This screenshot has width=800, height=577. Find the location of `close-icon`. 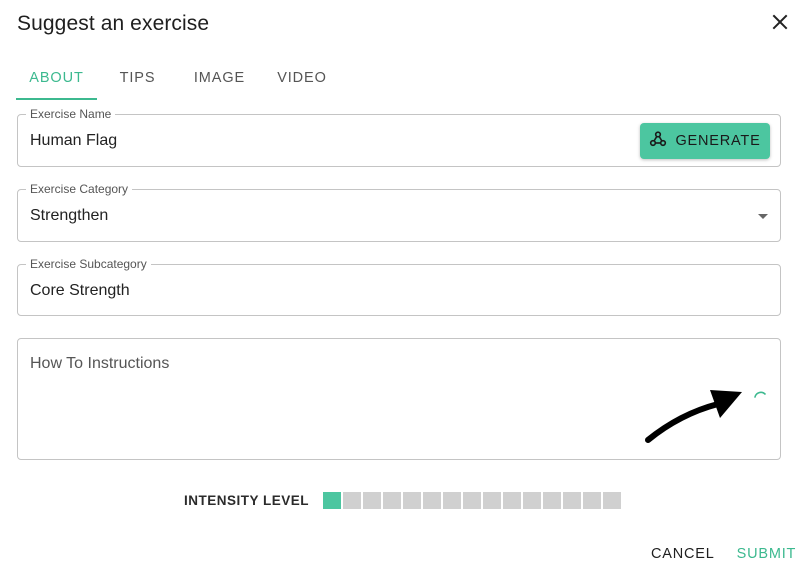

close-icon is located at coordinates (780, 24).